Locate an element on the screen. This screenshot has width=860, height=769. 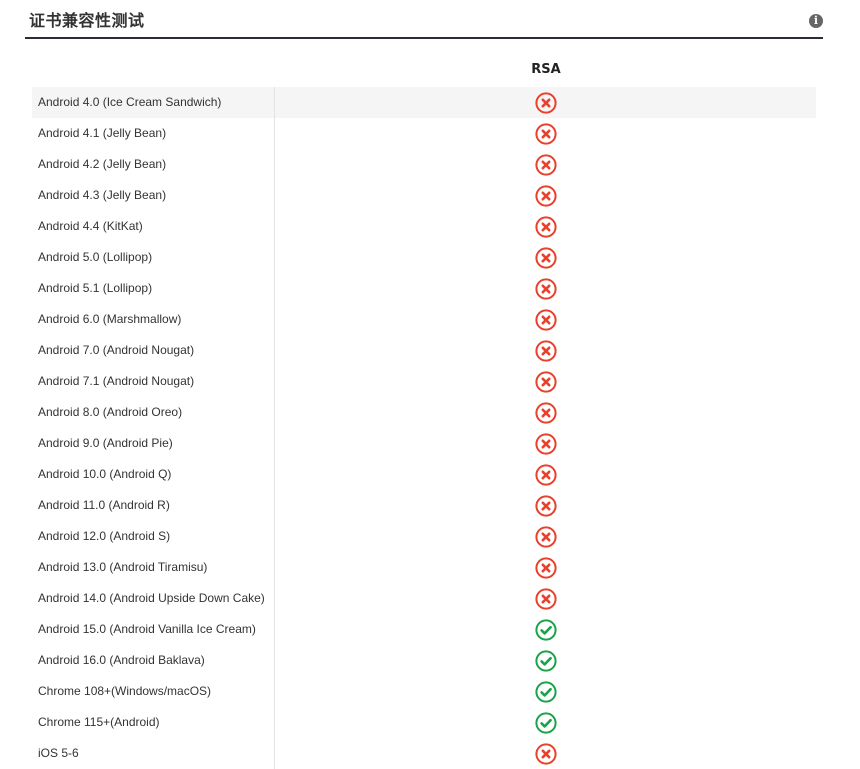
column-header-rsa: RSA is located at coordinates (546, 69).